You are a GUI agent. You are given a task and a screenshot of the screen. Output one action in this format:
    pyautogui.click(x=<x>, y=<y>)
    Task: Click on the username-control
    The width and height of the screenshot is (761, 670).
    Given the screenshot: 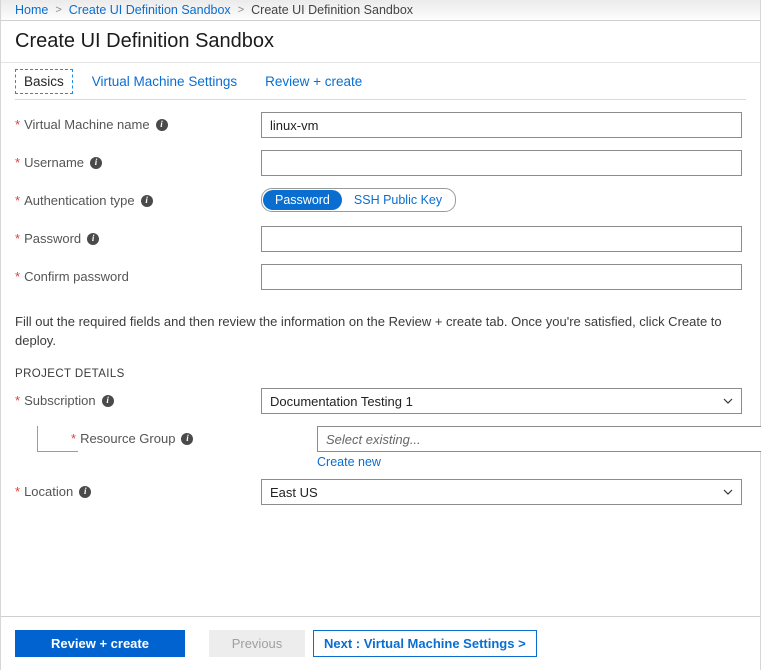 What is the action you would take?
    pyautogui.click(x=503, y=163)
    